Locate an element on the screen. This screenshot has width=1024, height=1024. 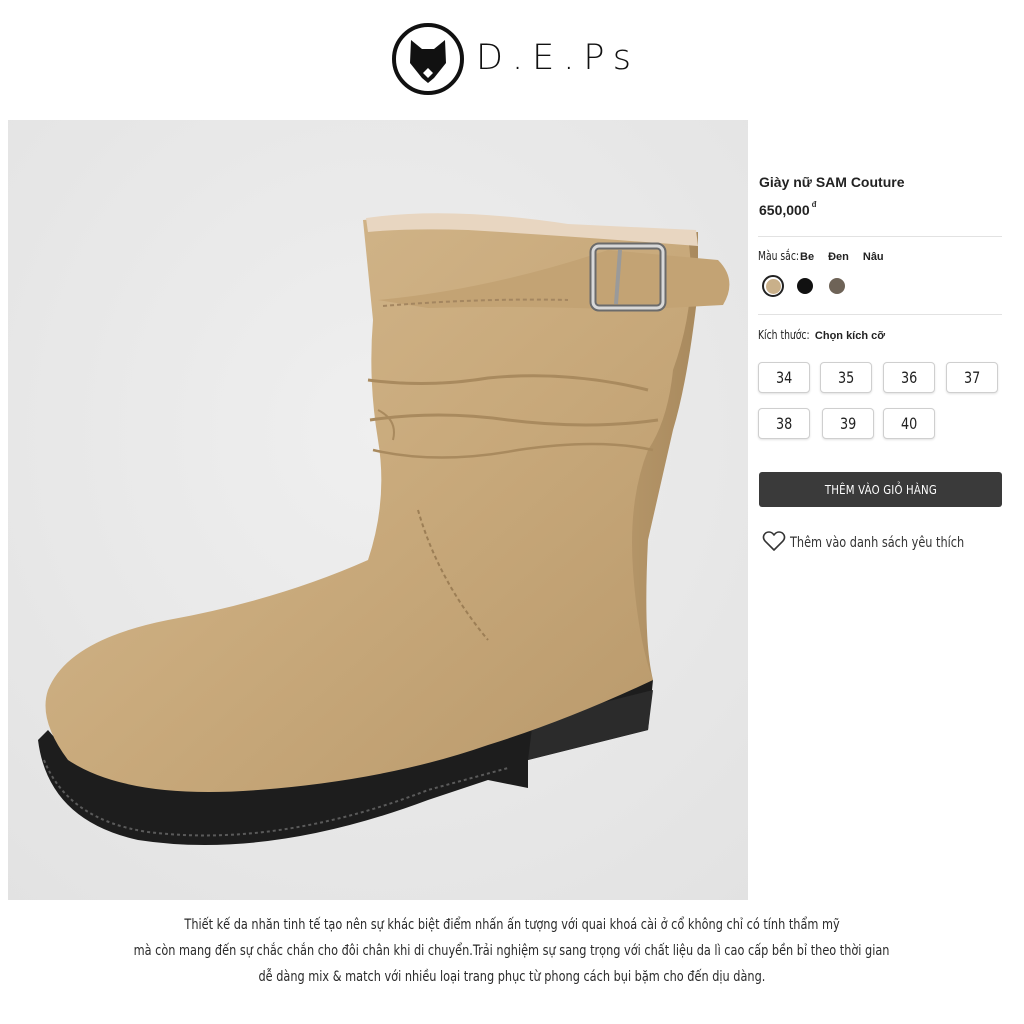
swatch-den-dot is located at coordinates (805, 286).